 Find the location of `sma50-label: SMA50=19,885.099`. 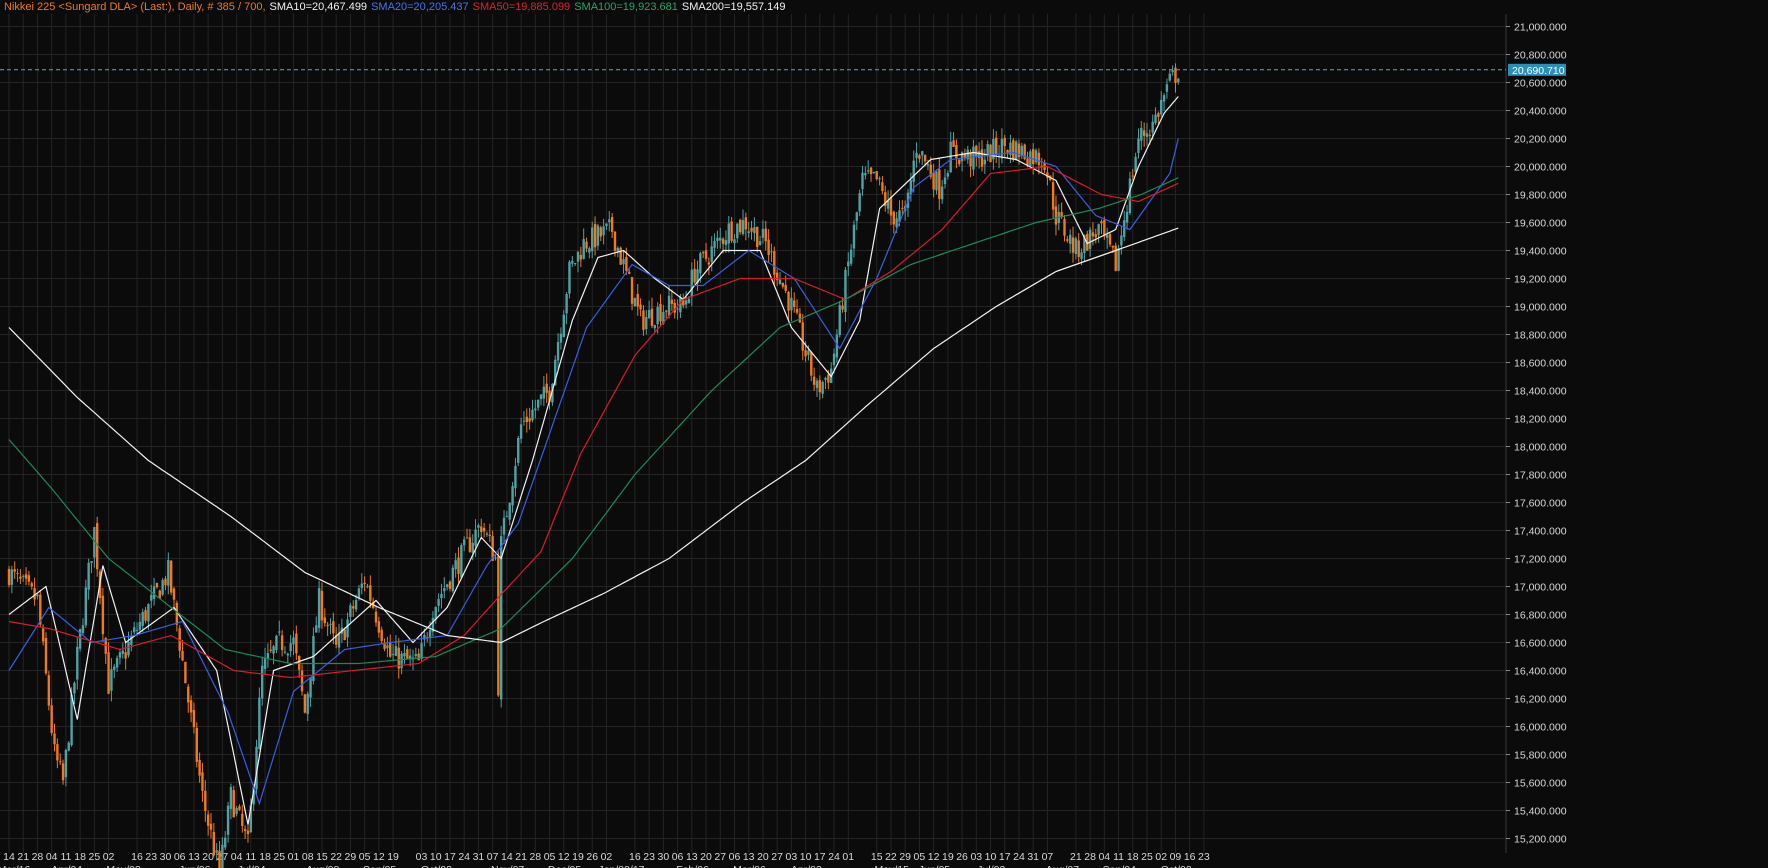

sma50-label: SMA50=19,885.099 is located at coordinates (521, 7).